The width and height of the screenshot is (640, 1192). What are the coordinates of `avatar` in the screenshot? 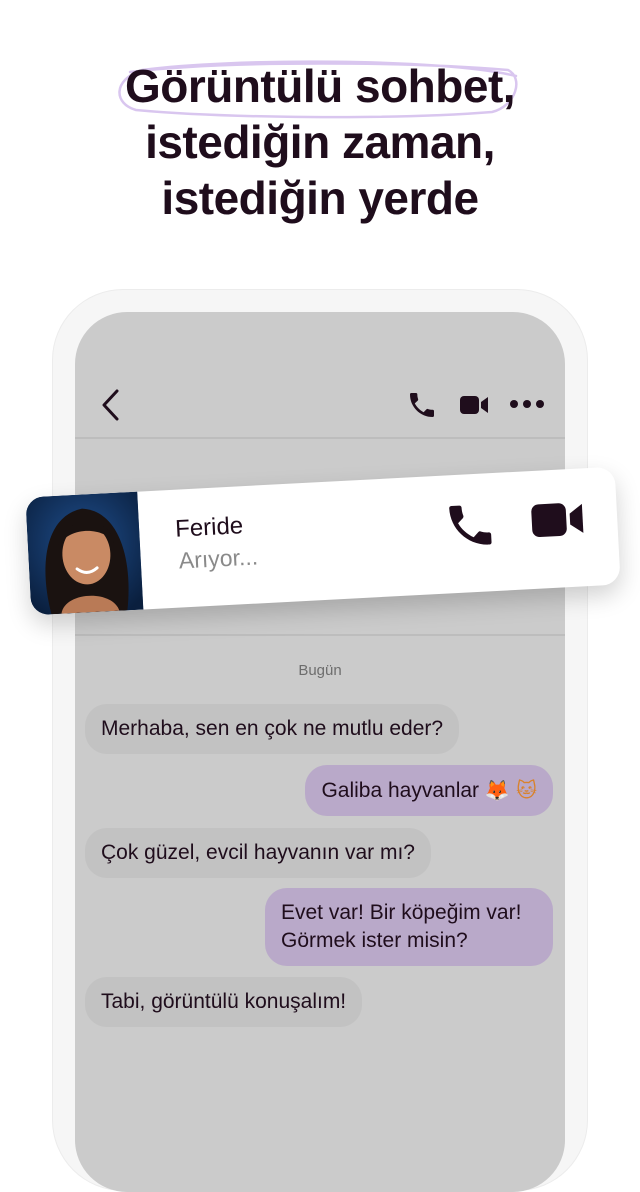 It's located at (84, 553).